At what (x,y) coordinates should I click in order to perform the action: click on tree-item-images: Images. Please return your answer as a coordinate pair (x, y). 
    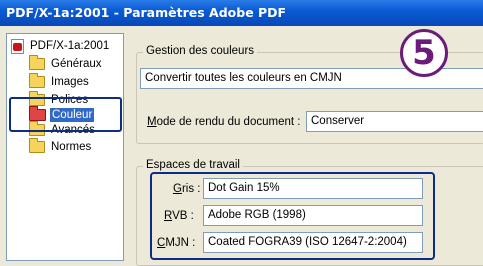
    Looking at the image, I should click on (60, 81).